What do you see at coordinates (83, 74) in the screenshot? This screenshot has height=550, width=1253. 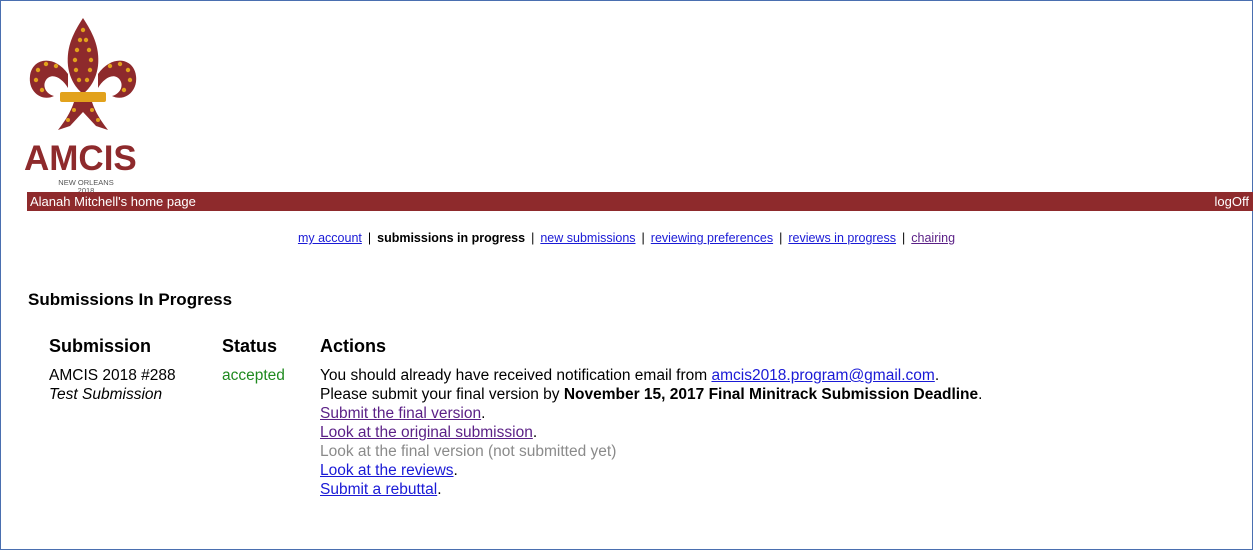 I see `fleur-de-lis-icon` at bounding box center [83, 74].